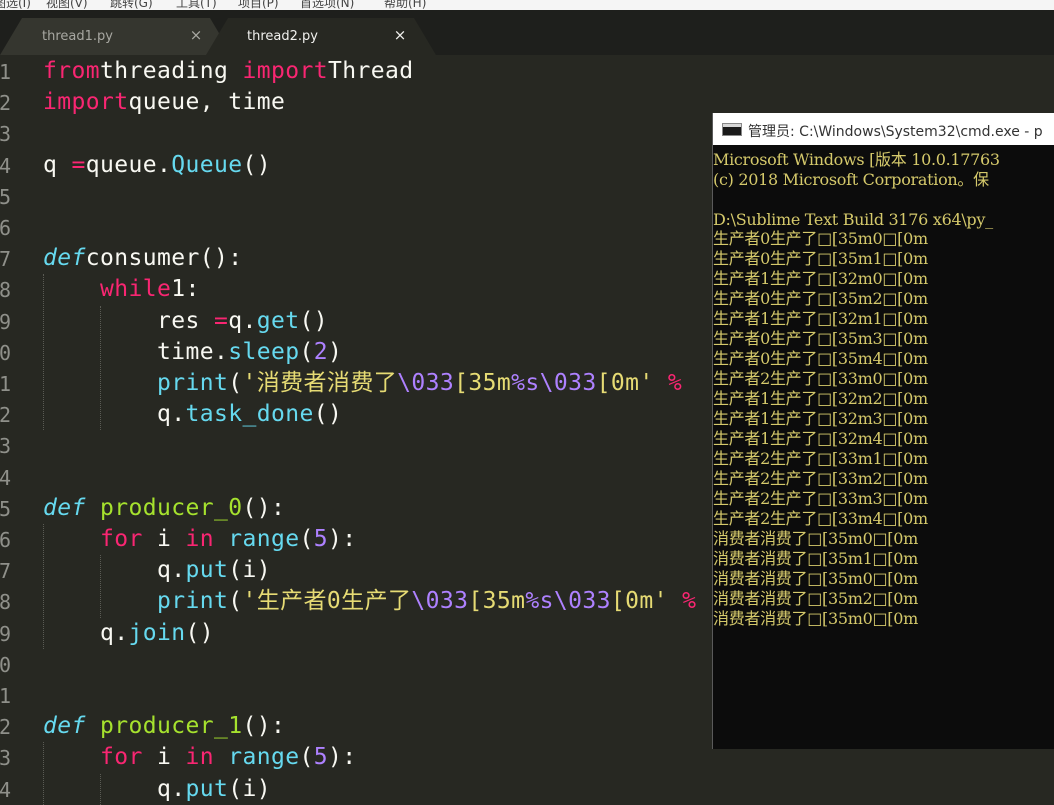  Describe the element at coordinates (820, 418) in the screenshot. I see `console-line: 生产者1生产了□[32m3□[0m` at that location.